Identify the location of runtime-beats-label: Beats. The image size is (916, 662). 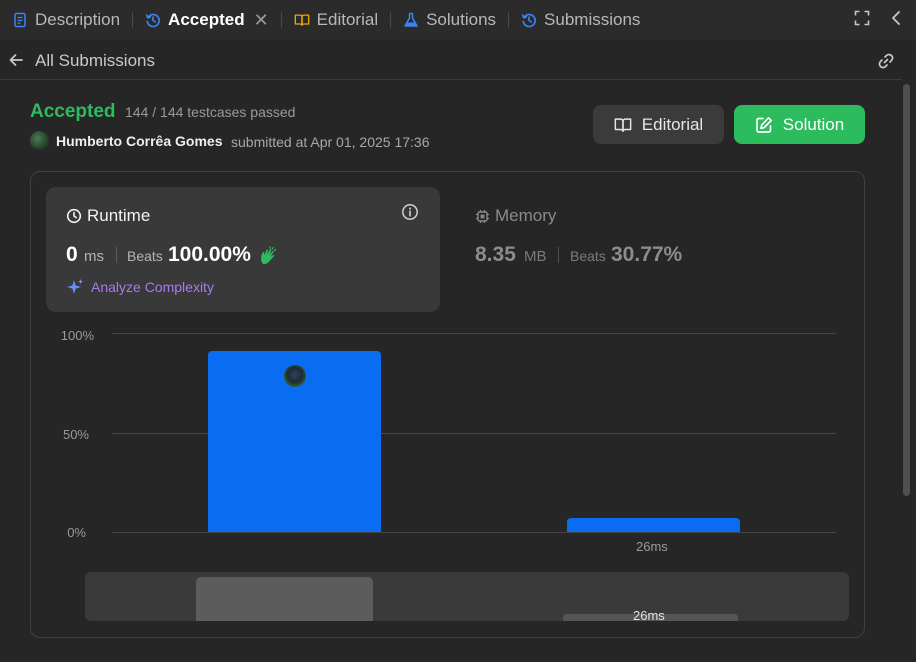
(145, 256).